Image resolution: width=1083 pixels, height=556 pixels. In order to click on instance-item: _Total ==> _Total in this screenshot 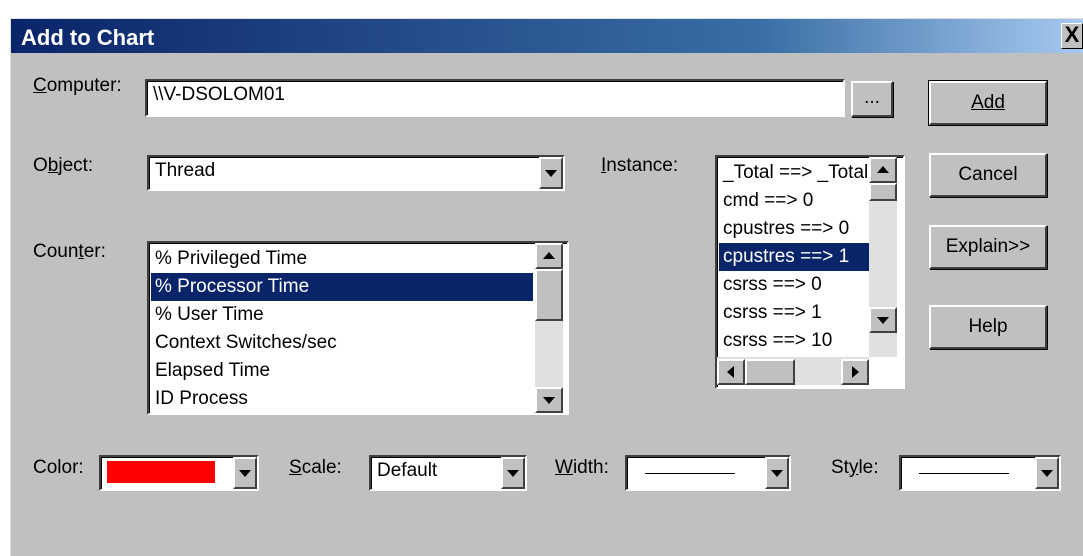, I will do `click(795, 173)`.